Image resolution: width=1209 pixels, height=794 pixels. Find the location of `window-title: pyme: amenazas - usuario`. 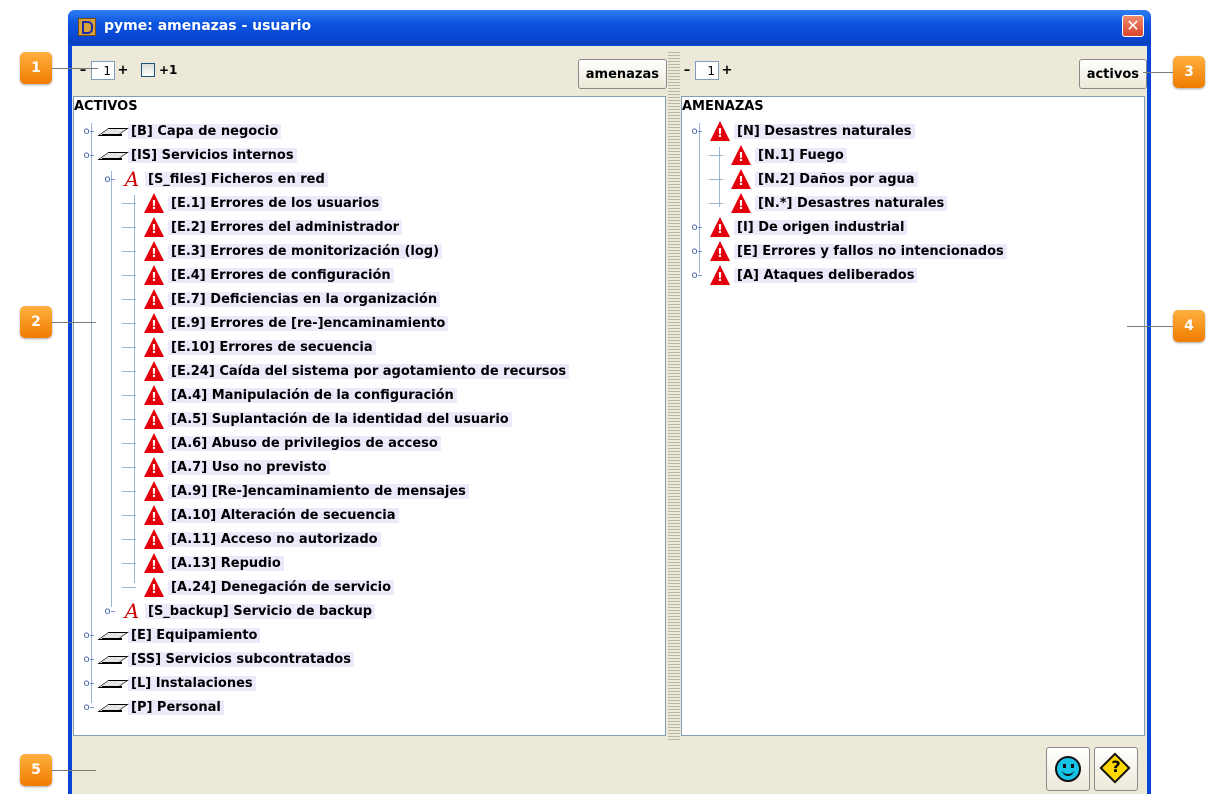

window-title: pyme: amenazas - usuario is located at coordinates (208, 26).